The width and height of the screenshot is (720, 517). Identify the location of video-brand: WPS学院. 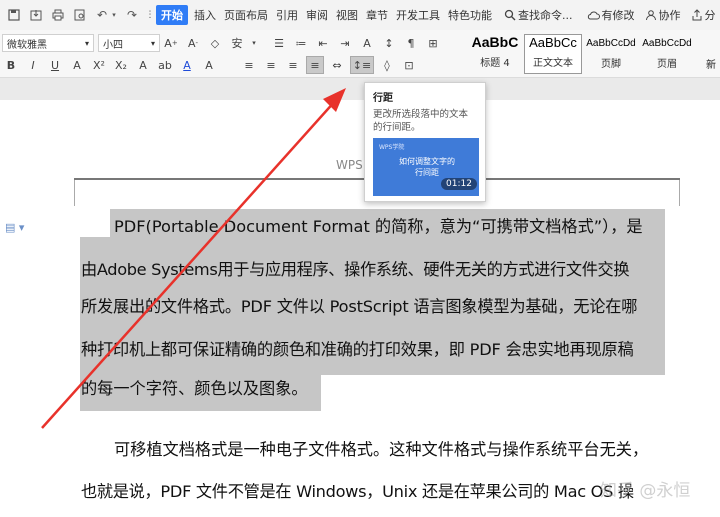
(392, 147).